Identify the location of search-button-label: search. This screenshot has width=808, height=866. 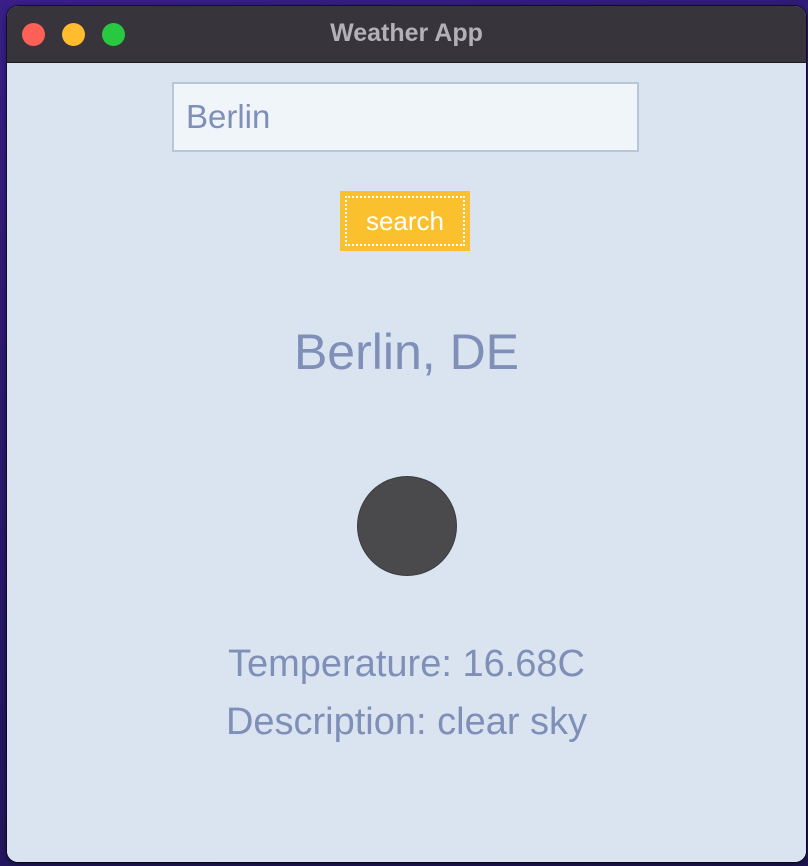
(405, 221).